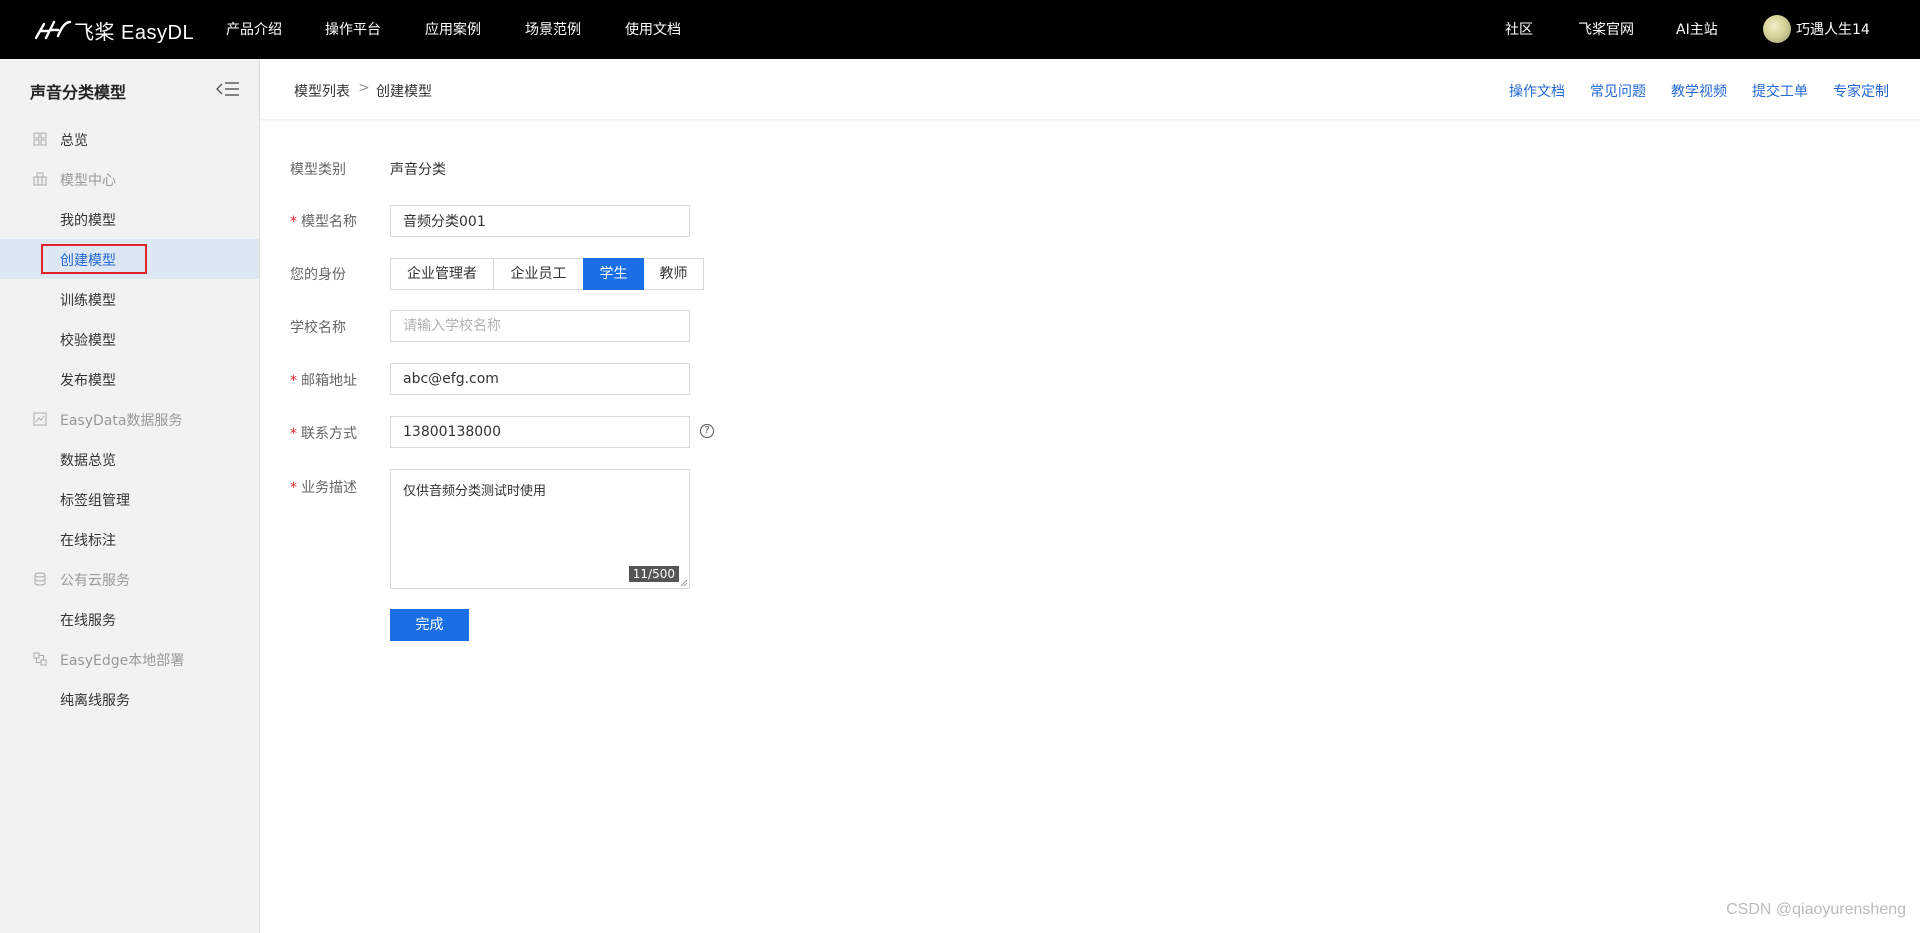  Describe the element at coordinates (1861, 91) in the screenshot. I see `link-expert-custom: 专家定制` at that location.